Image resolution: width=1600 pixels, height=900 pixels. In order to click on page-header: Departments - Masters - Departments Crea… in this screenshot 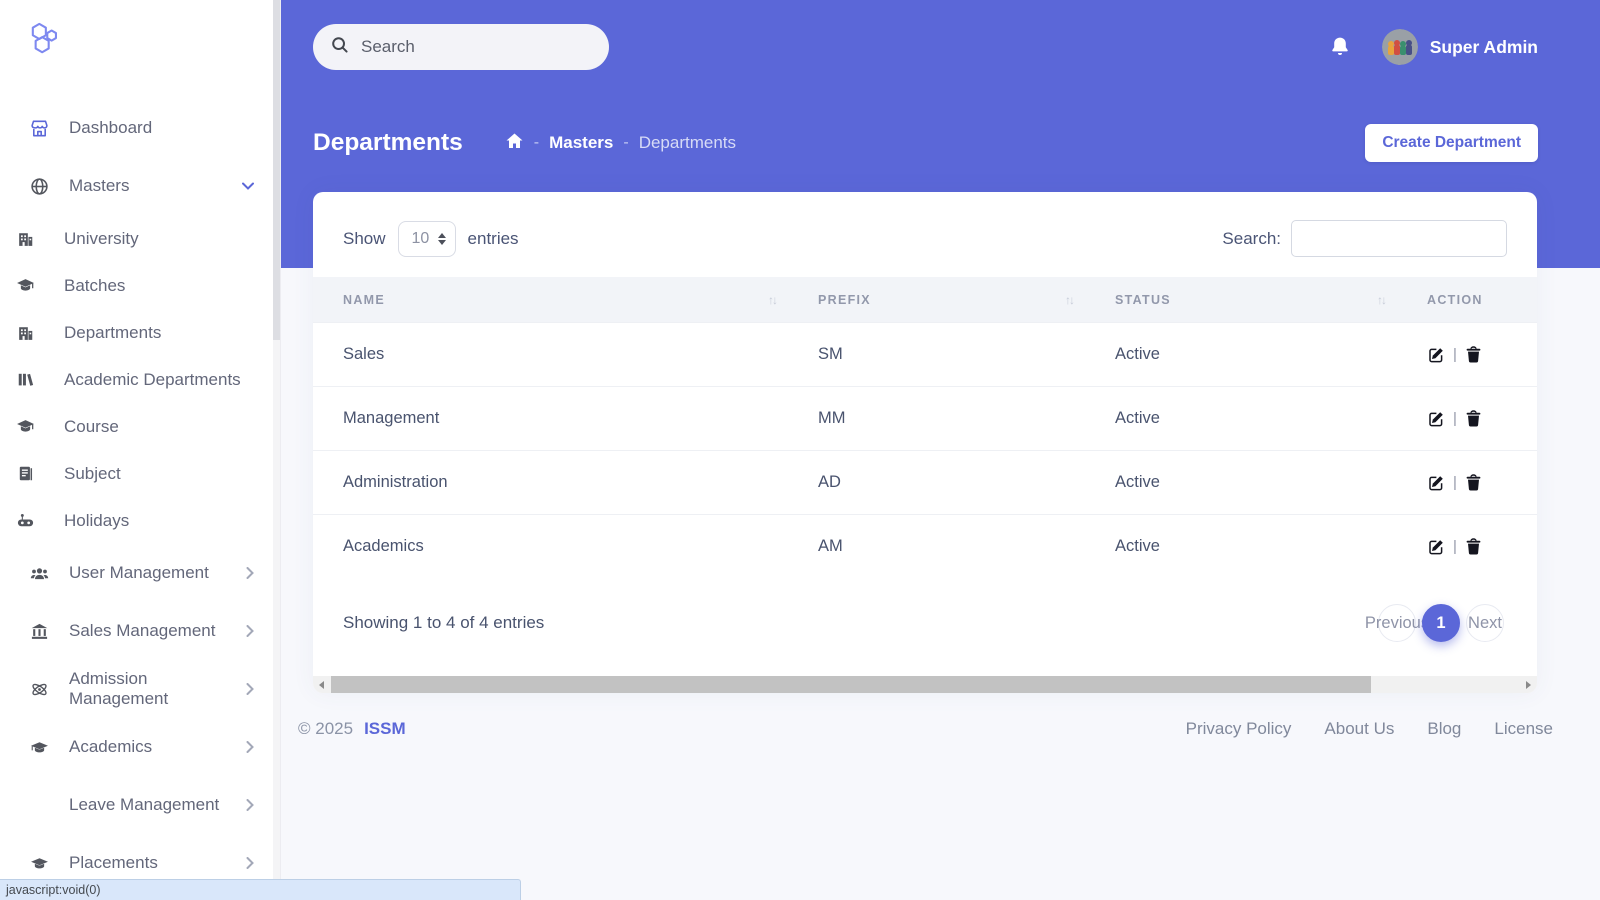, I will do `click(940, 143)`.